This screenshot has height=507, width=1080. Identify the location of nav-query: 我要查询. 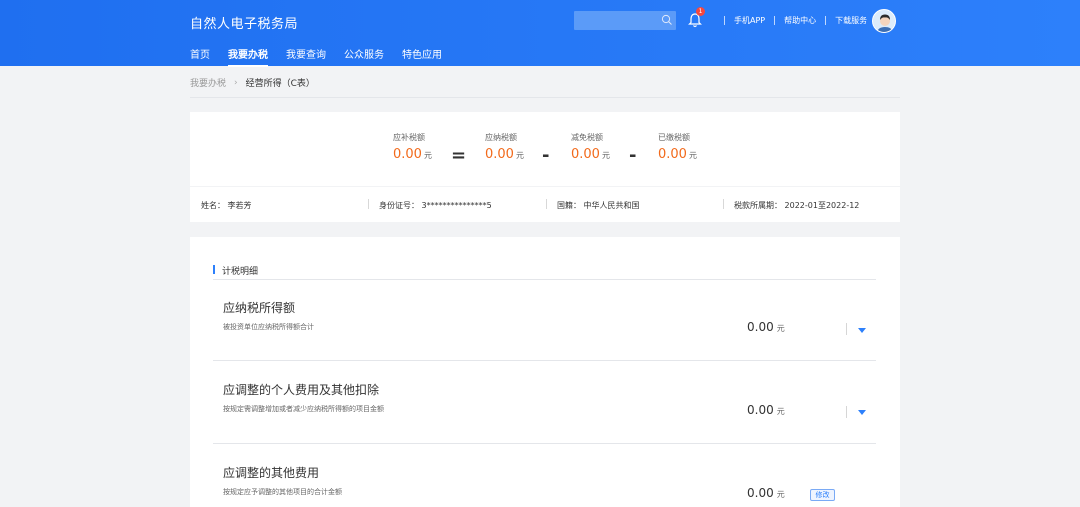
(306, 56).